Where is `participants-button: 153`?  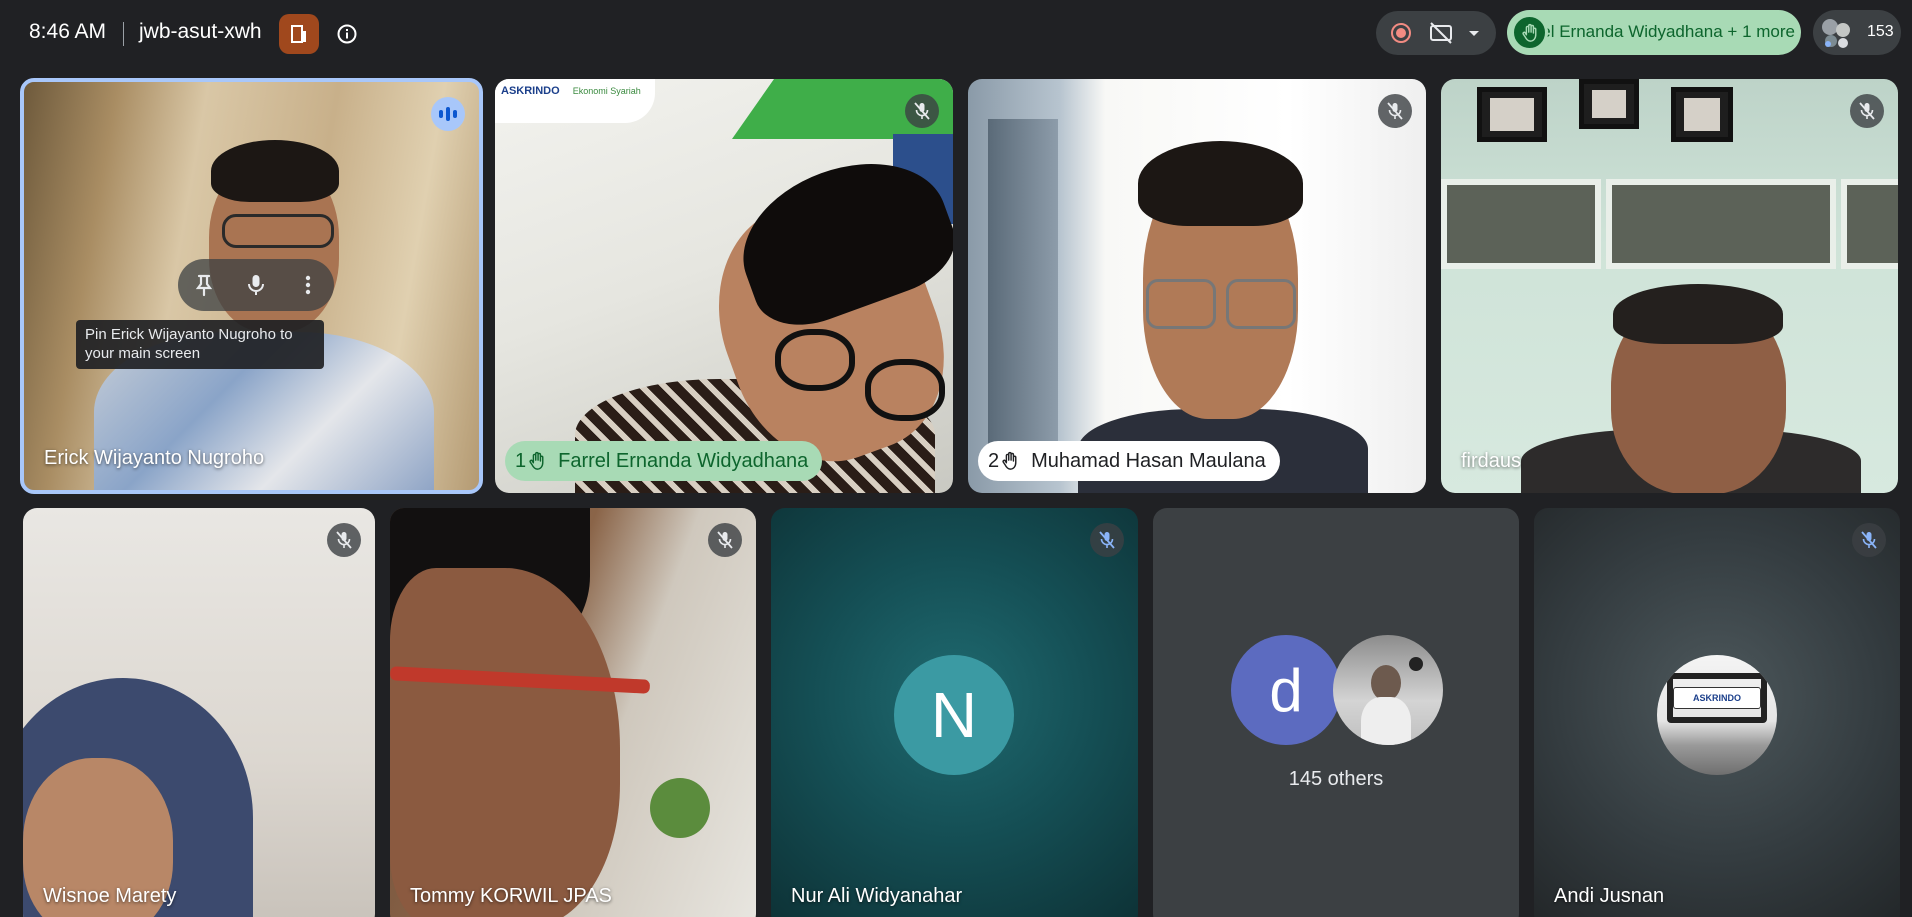 participants-button: 153 is located at coordinates (1857, 32).